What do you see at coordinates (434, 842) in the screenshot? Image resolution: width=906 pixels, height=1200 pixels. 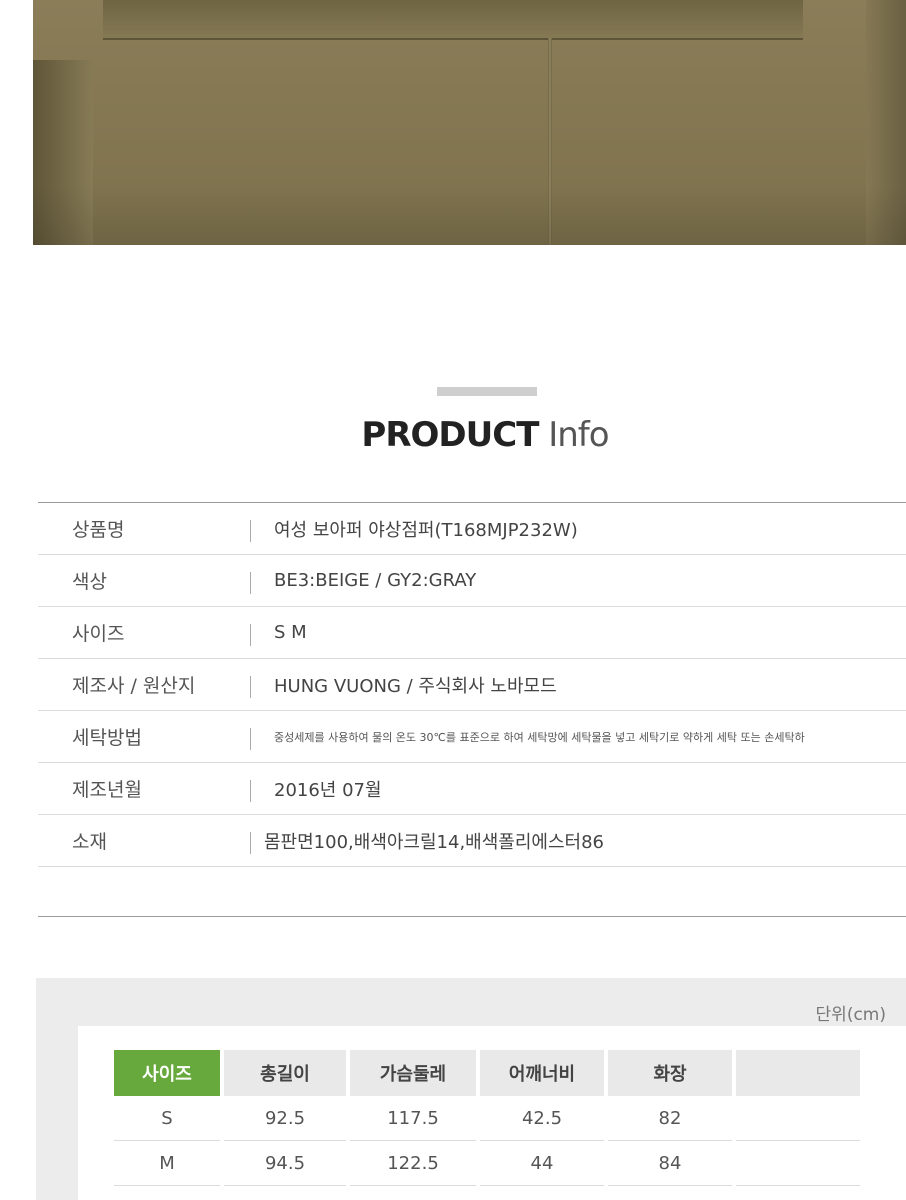 I see `info-value: 몸판면100,배색아크릴14,배색폴리에스터86` at bounding box center [434, 842].